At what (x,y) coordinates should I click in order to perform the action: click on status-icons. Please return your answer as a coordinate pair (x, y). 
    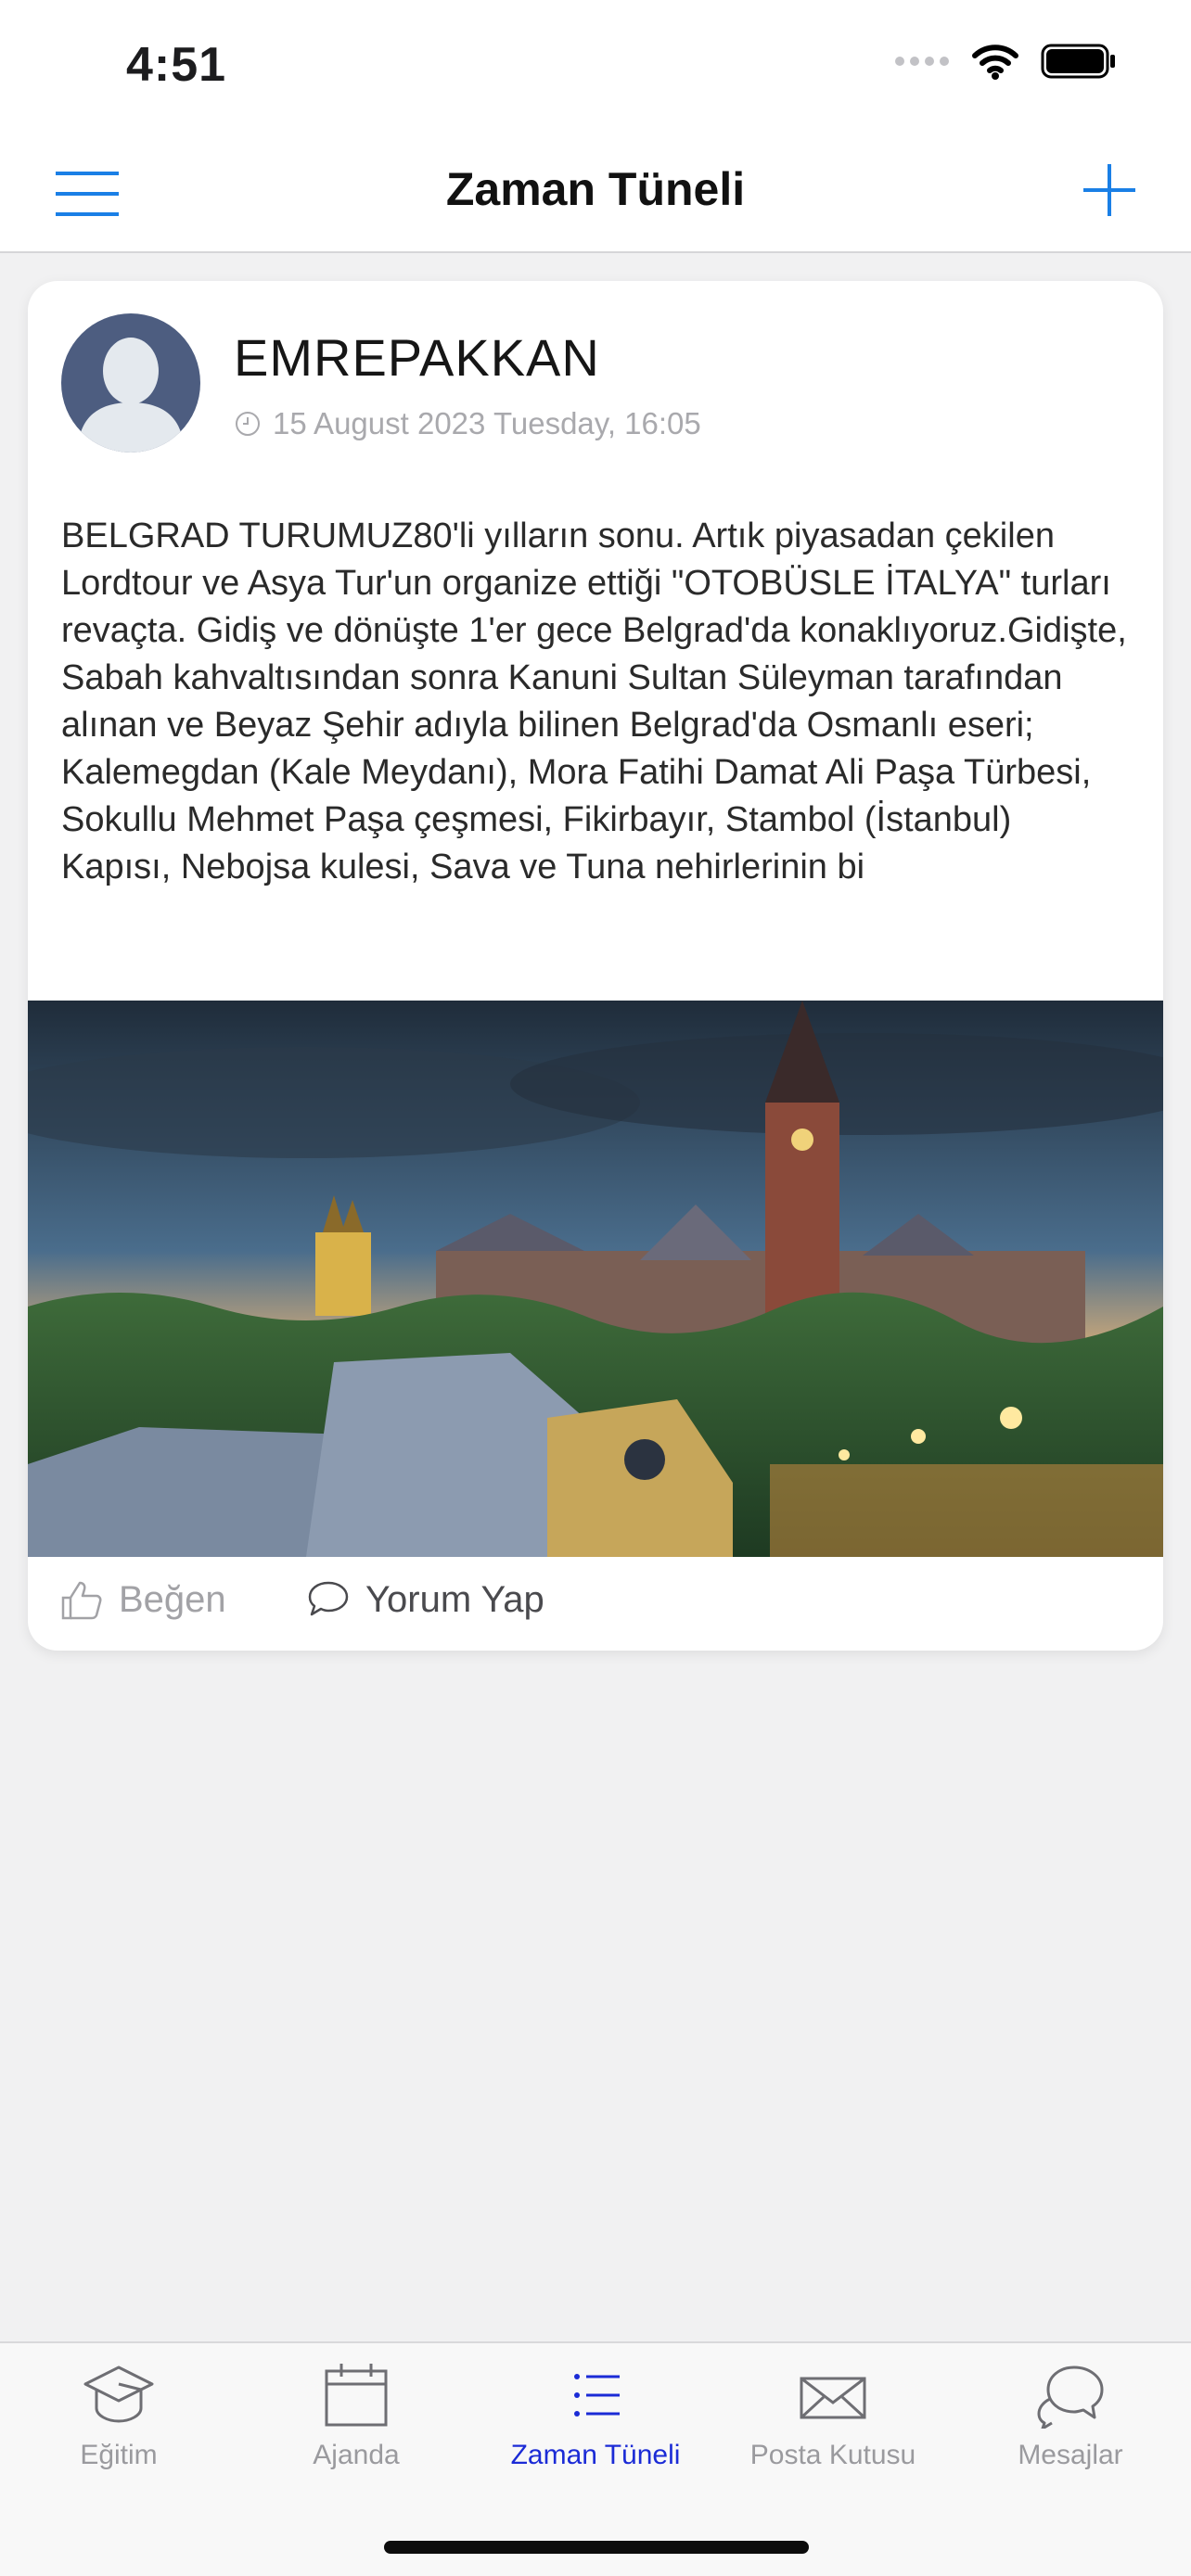
    Looking at the image, I should click on (1006, 61).